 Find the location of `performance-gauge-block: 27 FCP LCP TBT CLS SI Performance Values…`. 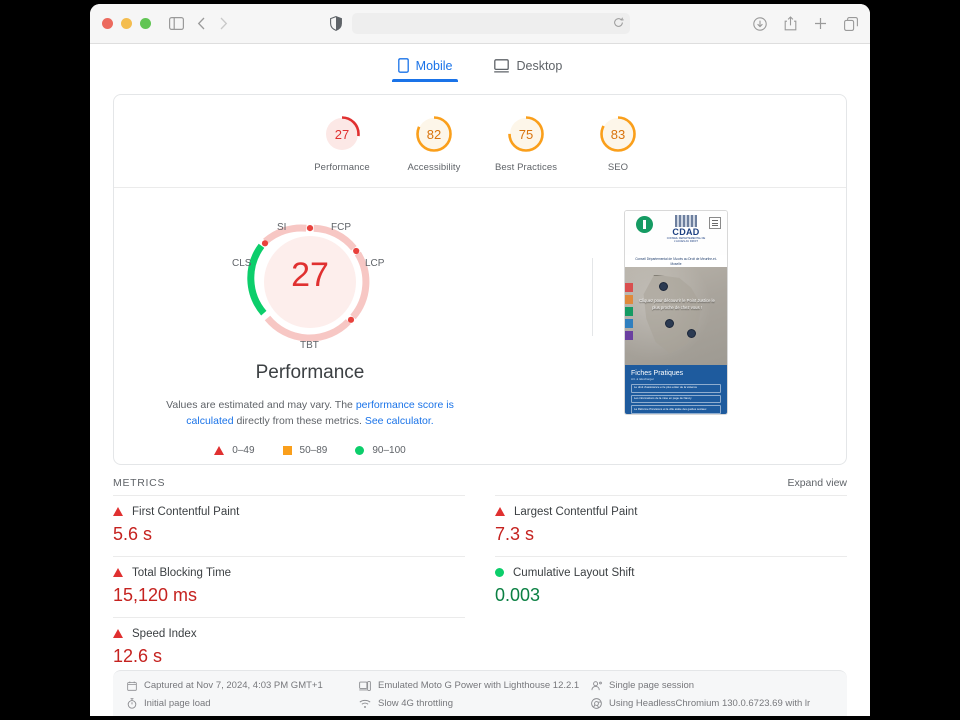

performance-gauge-block: 27 FCP LCP TBT CLS SI Performance Values… is located at coordinates (310, 333).